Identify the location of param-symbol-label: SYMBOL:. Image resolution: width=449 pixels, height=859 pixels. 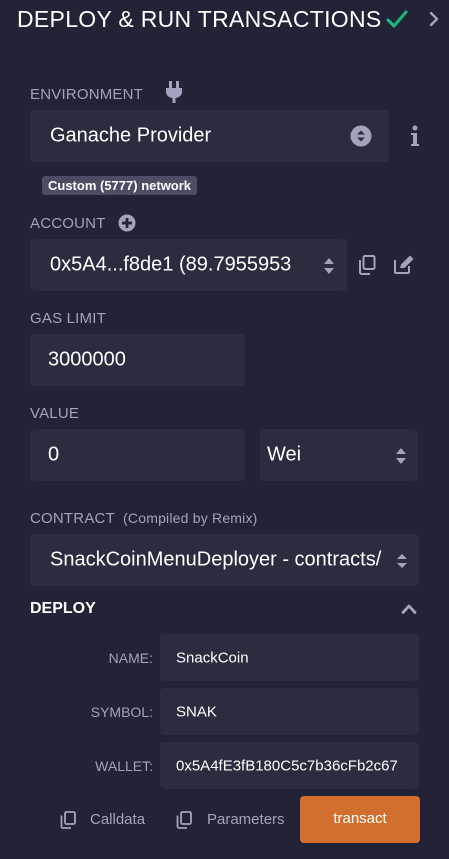
(121, 712).